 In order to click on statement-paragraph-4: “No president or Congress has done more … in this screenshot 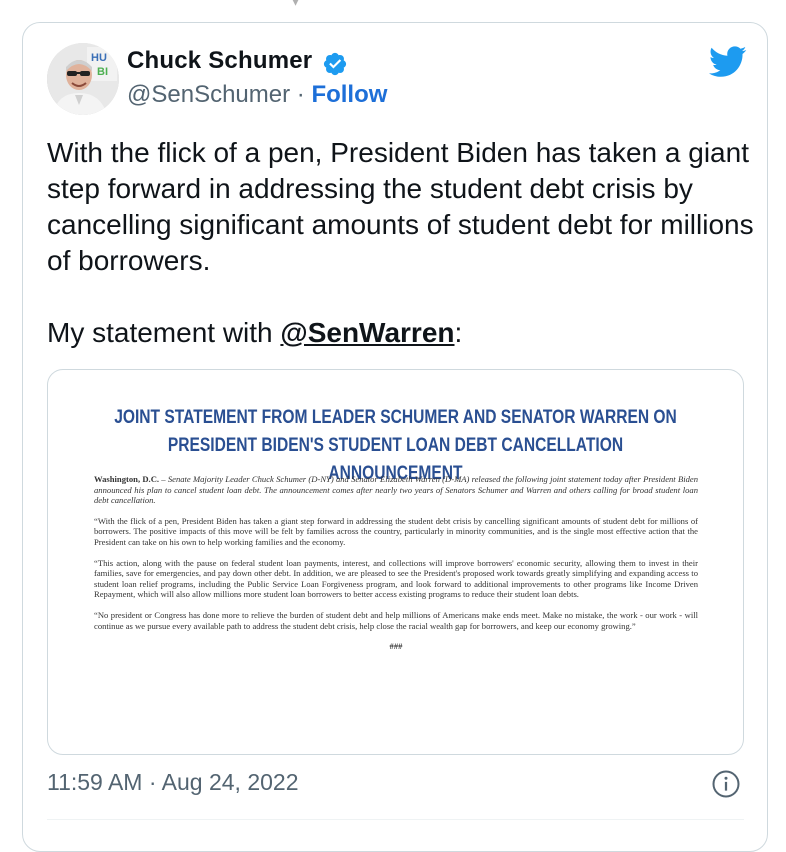, I will do `click(396, 620)`.